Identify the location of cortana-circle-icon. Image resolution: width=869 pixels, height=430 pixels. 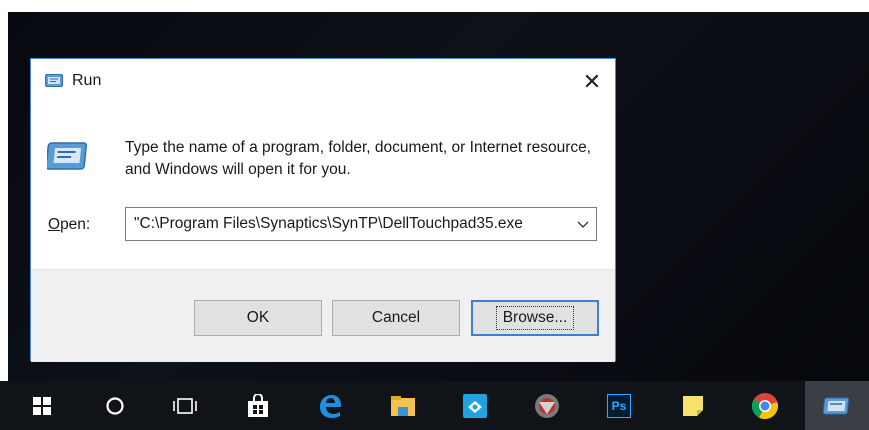
(115, 405).